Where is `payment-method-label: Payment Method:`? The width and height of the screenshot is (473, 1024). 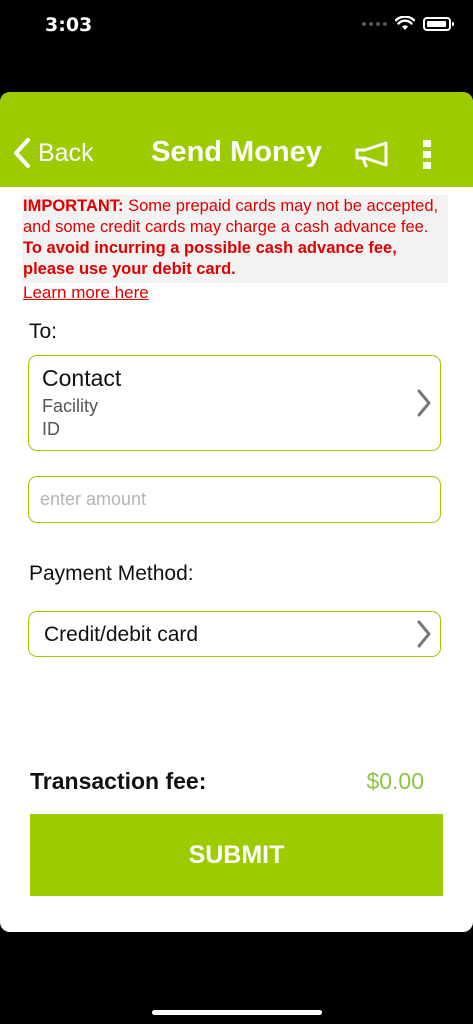 payment-method-label: Payment Method: is located at coordinates (111, 573).